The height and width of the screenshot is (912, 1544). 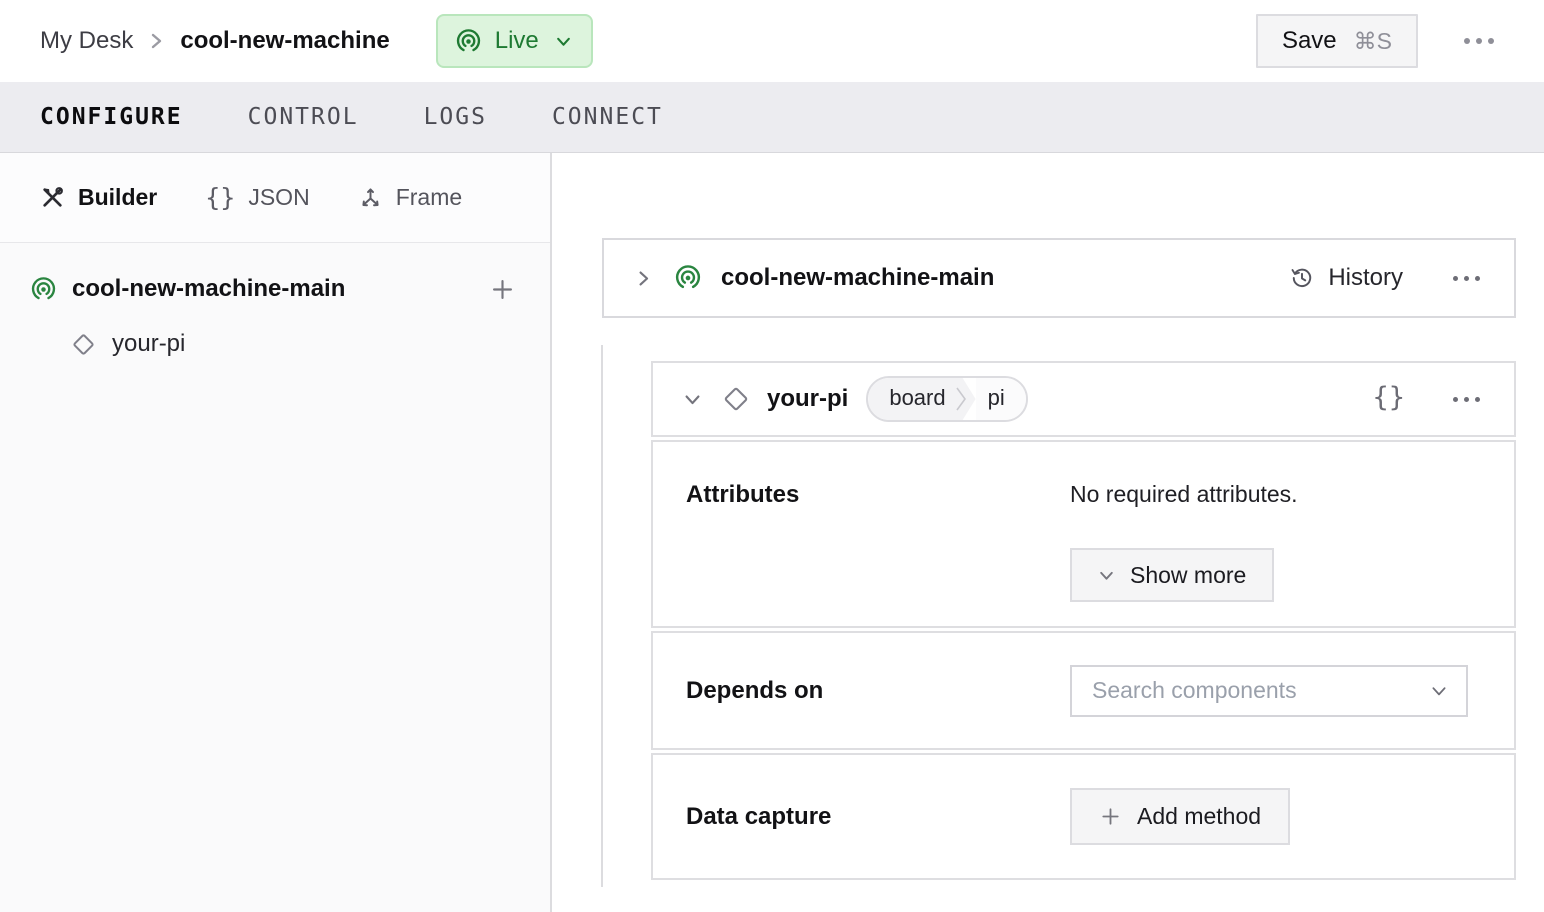 I want to click on depends-on-section: Depends on, so click(x=1083, y=690).